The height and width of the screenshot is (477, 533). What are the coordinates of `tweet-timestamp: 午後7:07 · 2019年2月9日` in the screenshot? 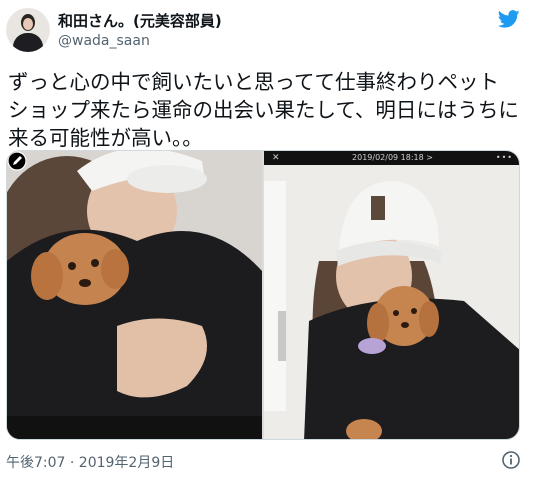 It's located at (90, 462).